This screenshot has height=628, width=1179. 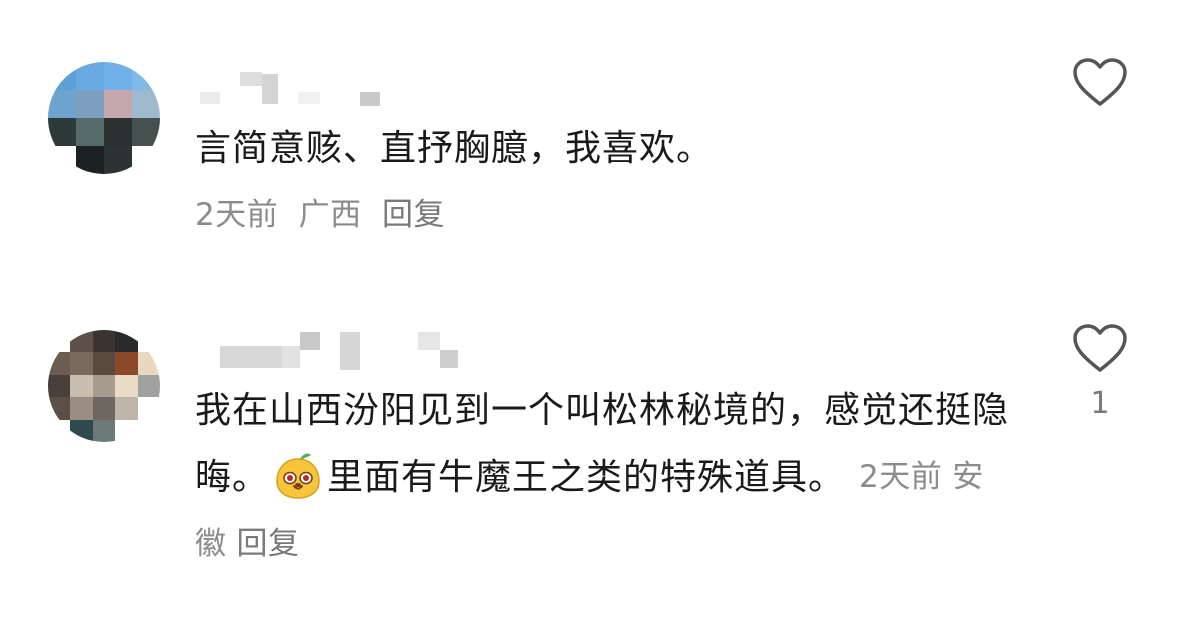 I want to click on comment-text: 言简意赅、直抒胸臆，我喜欢。, so click(x=454, y=148).